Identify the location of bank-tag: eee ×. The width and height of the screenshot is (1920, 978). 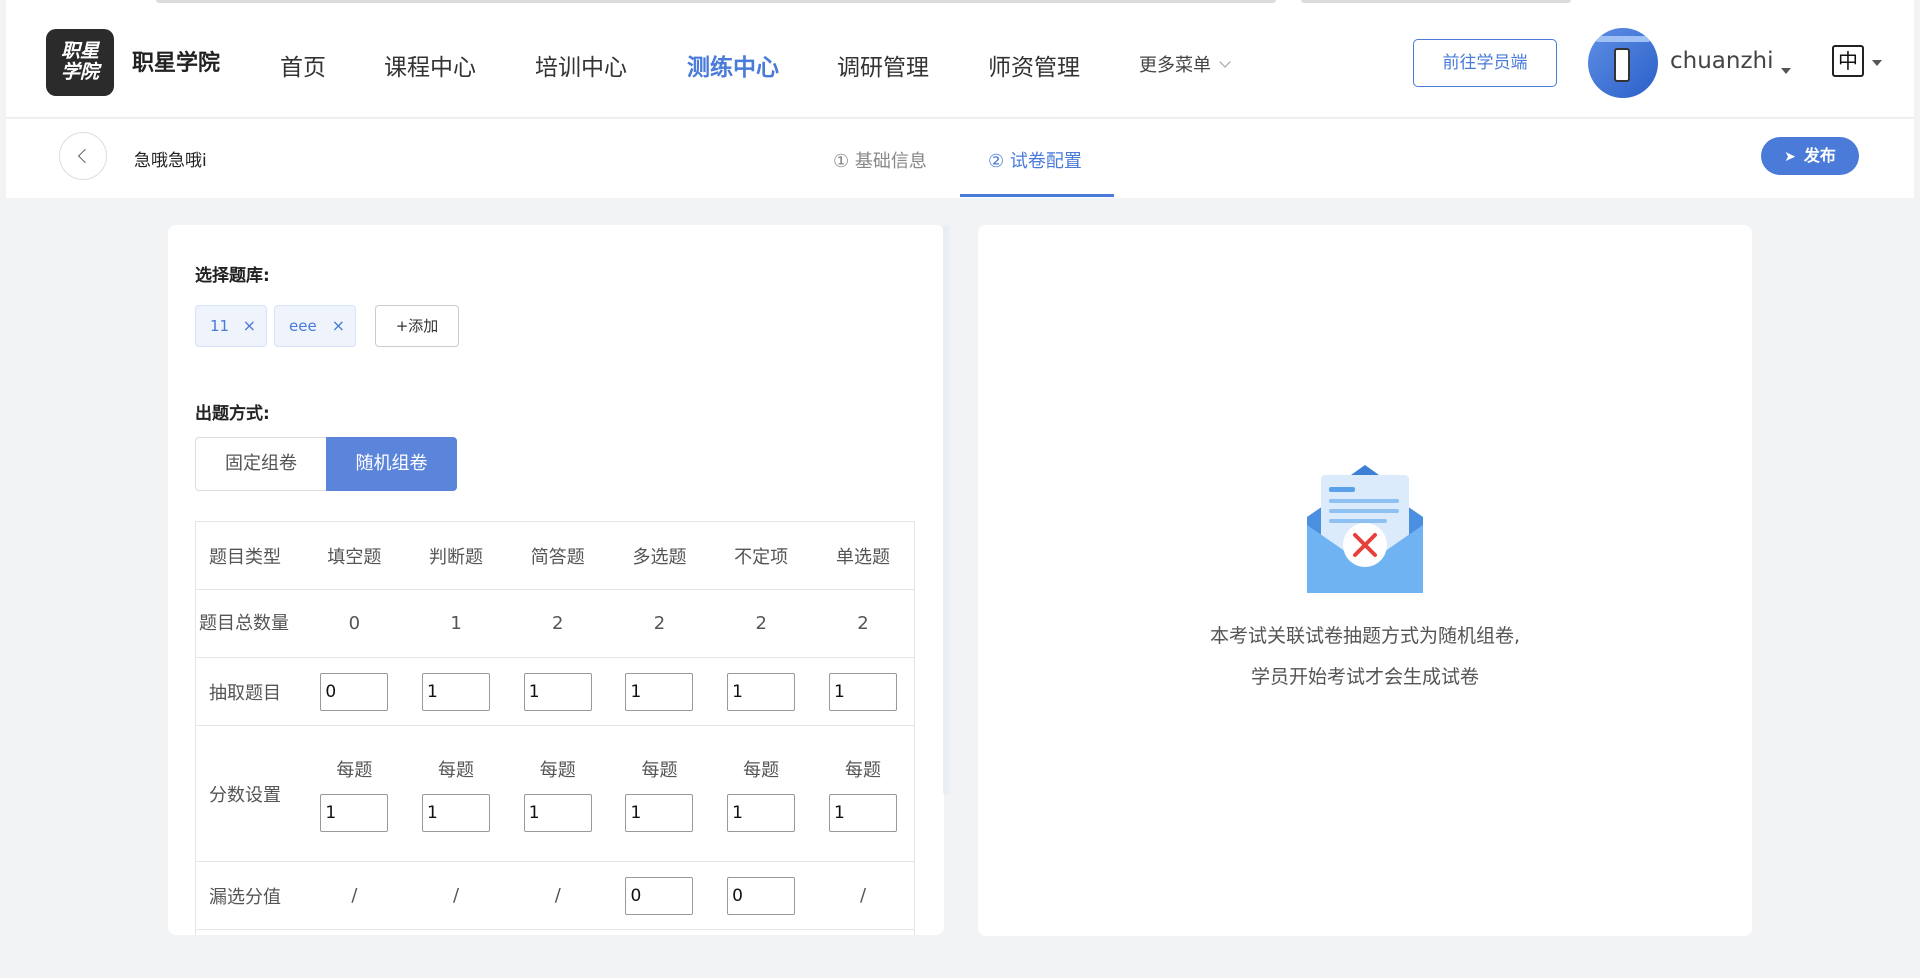
(315, 326).